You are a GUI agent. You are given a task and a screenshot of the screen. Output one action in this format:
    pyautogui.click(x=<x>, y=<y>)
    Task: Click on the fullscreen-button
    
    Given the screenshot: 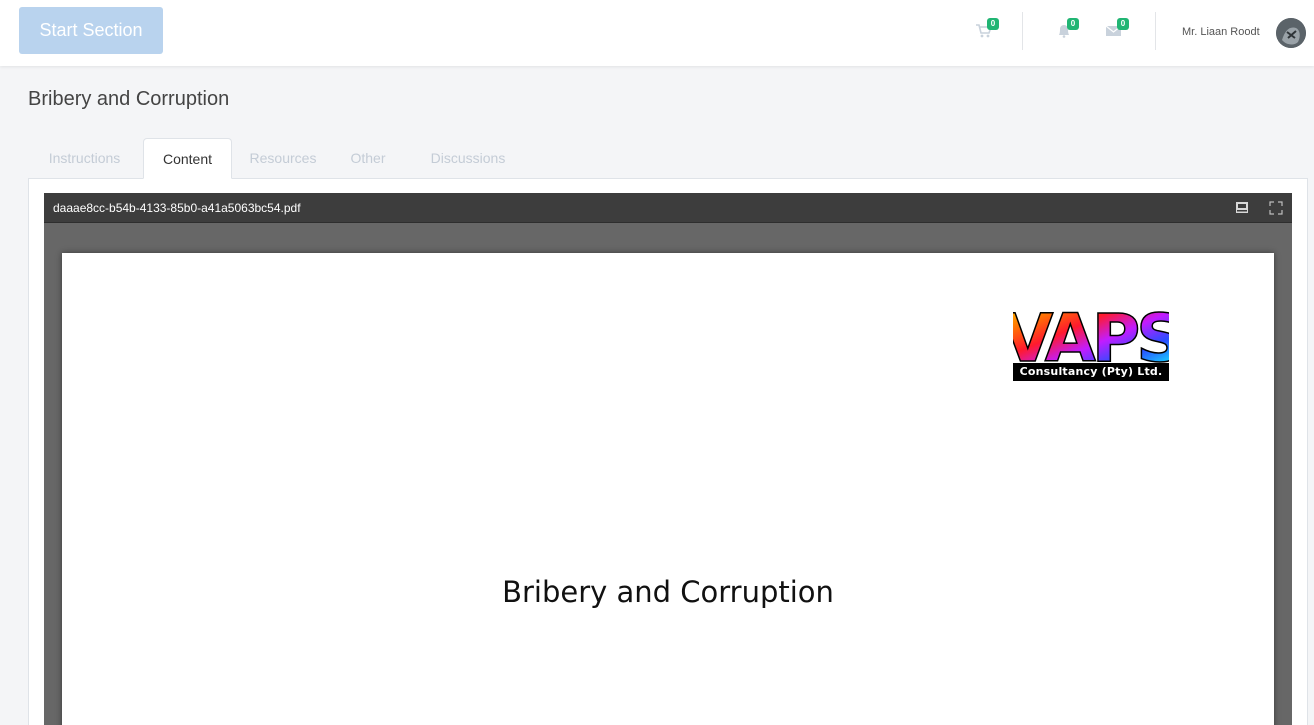 What is the action you would take?
    pyautogui.click(x=1276, y=208)
    